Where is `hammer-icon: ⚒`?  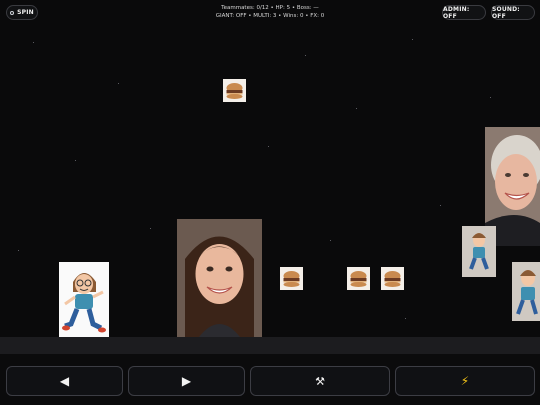 hammer-icon: ⚒ is located at coordinates (320, 381).